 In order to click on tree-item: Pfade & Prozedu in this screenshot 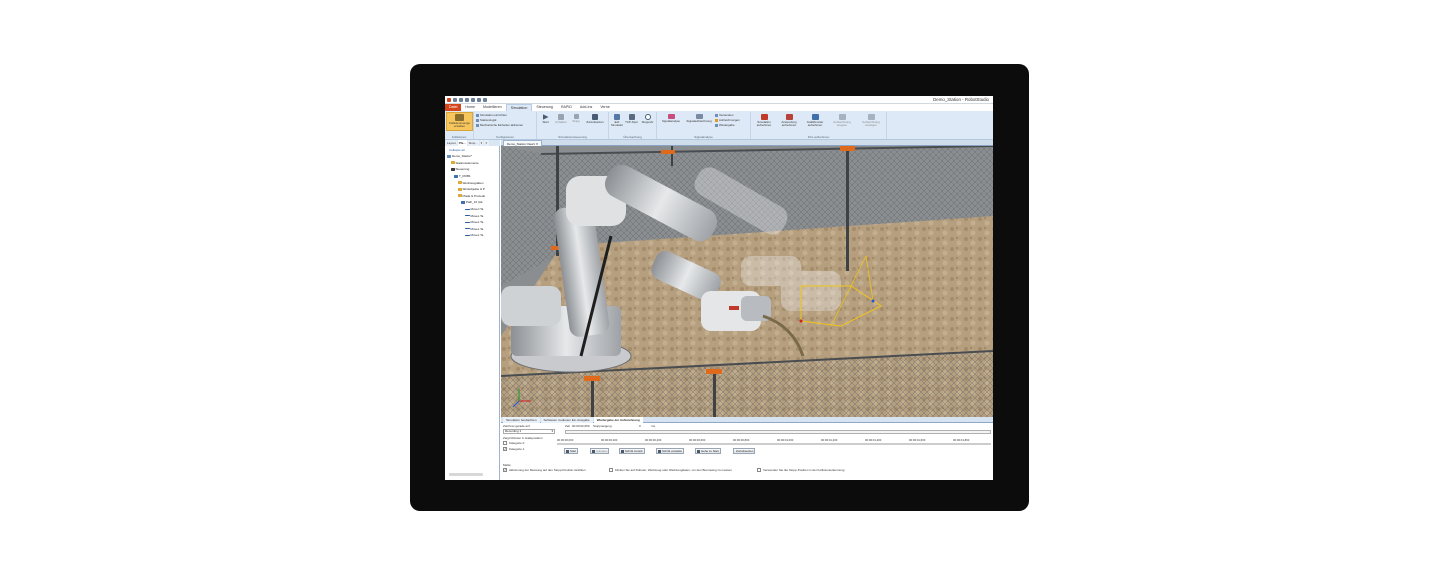, I will do `click(473, 196)`.